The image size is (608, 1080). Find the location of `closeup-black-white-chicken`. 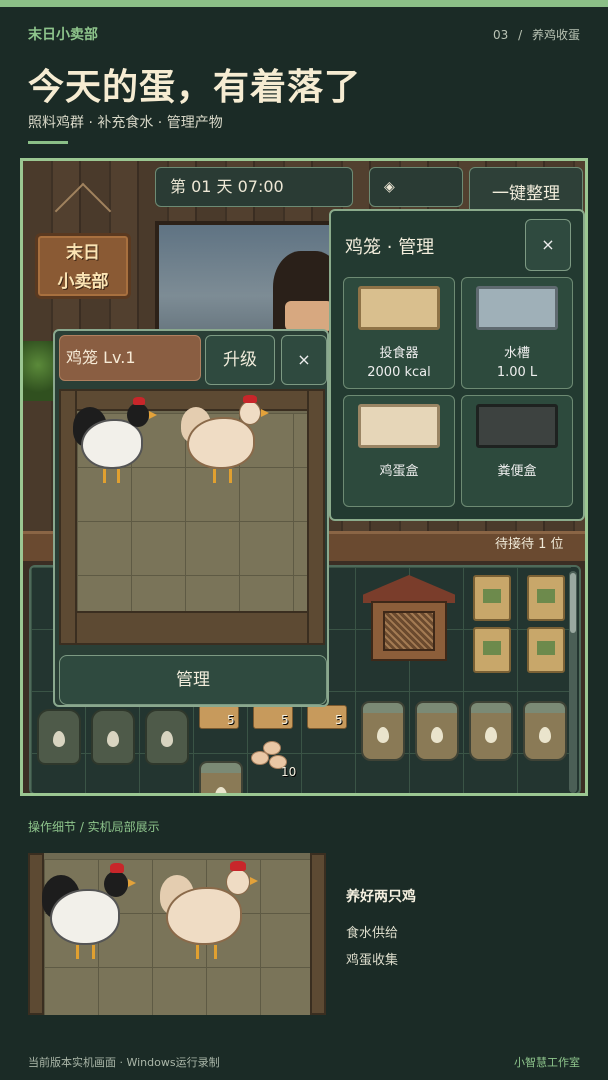

closeup-black-white-chicken is located at coordinates (89, 913).